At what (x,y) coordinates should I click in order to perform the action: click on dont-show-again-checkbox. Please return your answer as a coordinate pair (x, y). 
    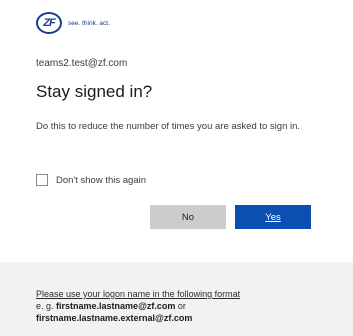
    Looking at the image, I should click on (42, 180).